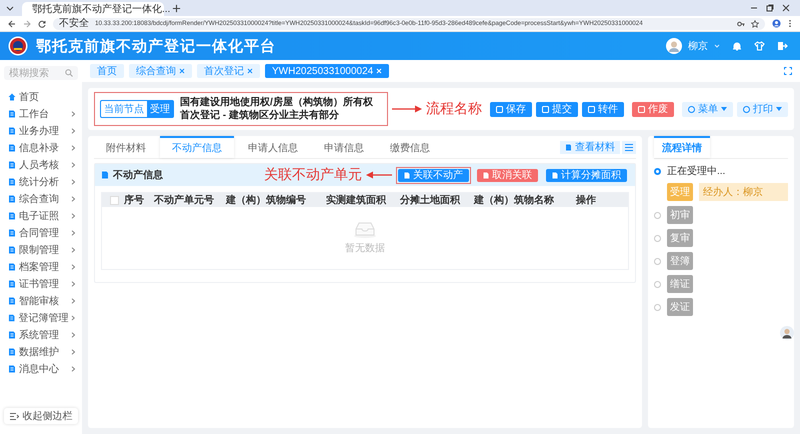  Describe the element at coordinates (12, 24) in the screenshot. I see `back-icon` at that location.